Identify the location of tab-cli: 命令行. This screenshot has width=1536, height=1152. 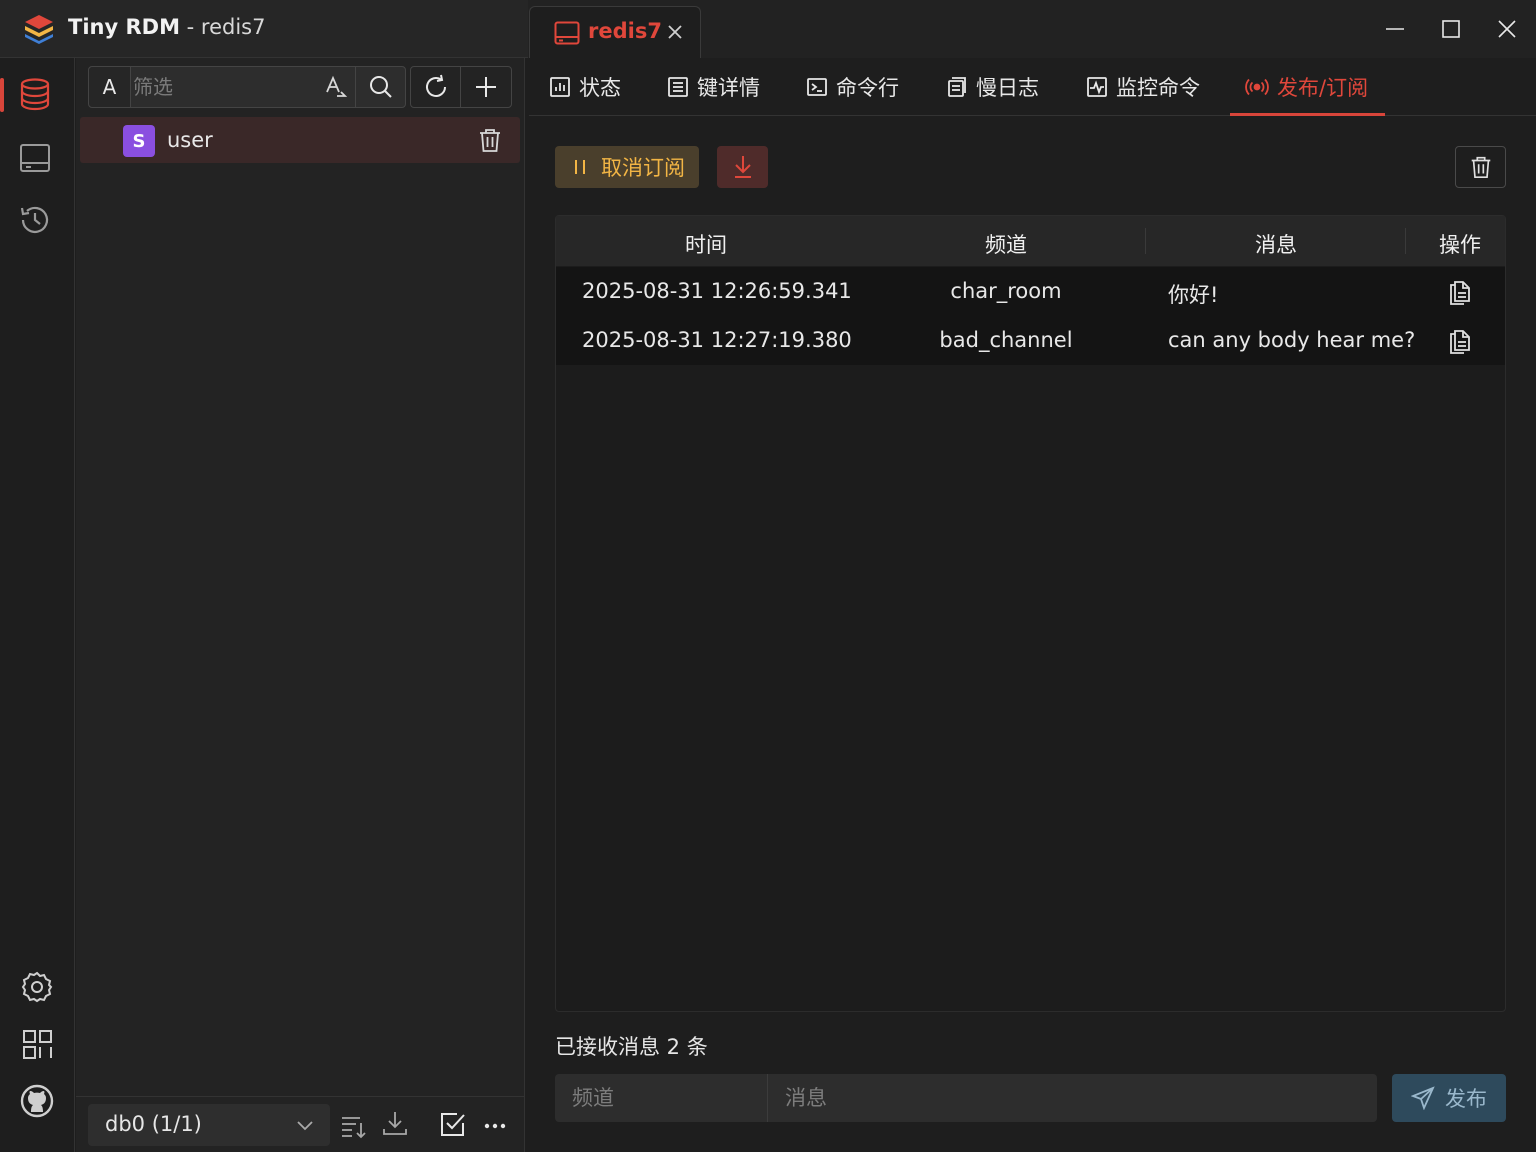
(852, 87).